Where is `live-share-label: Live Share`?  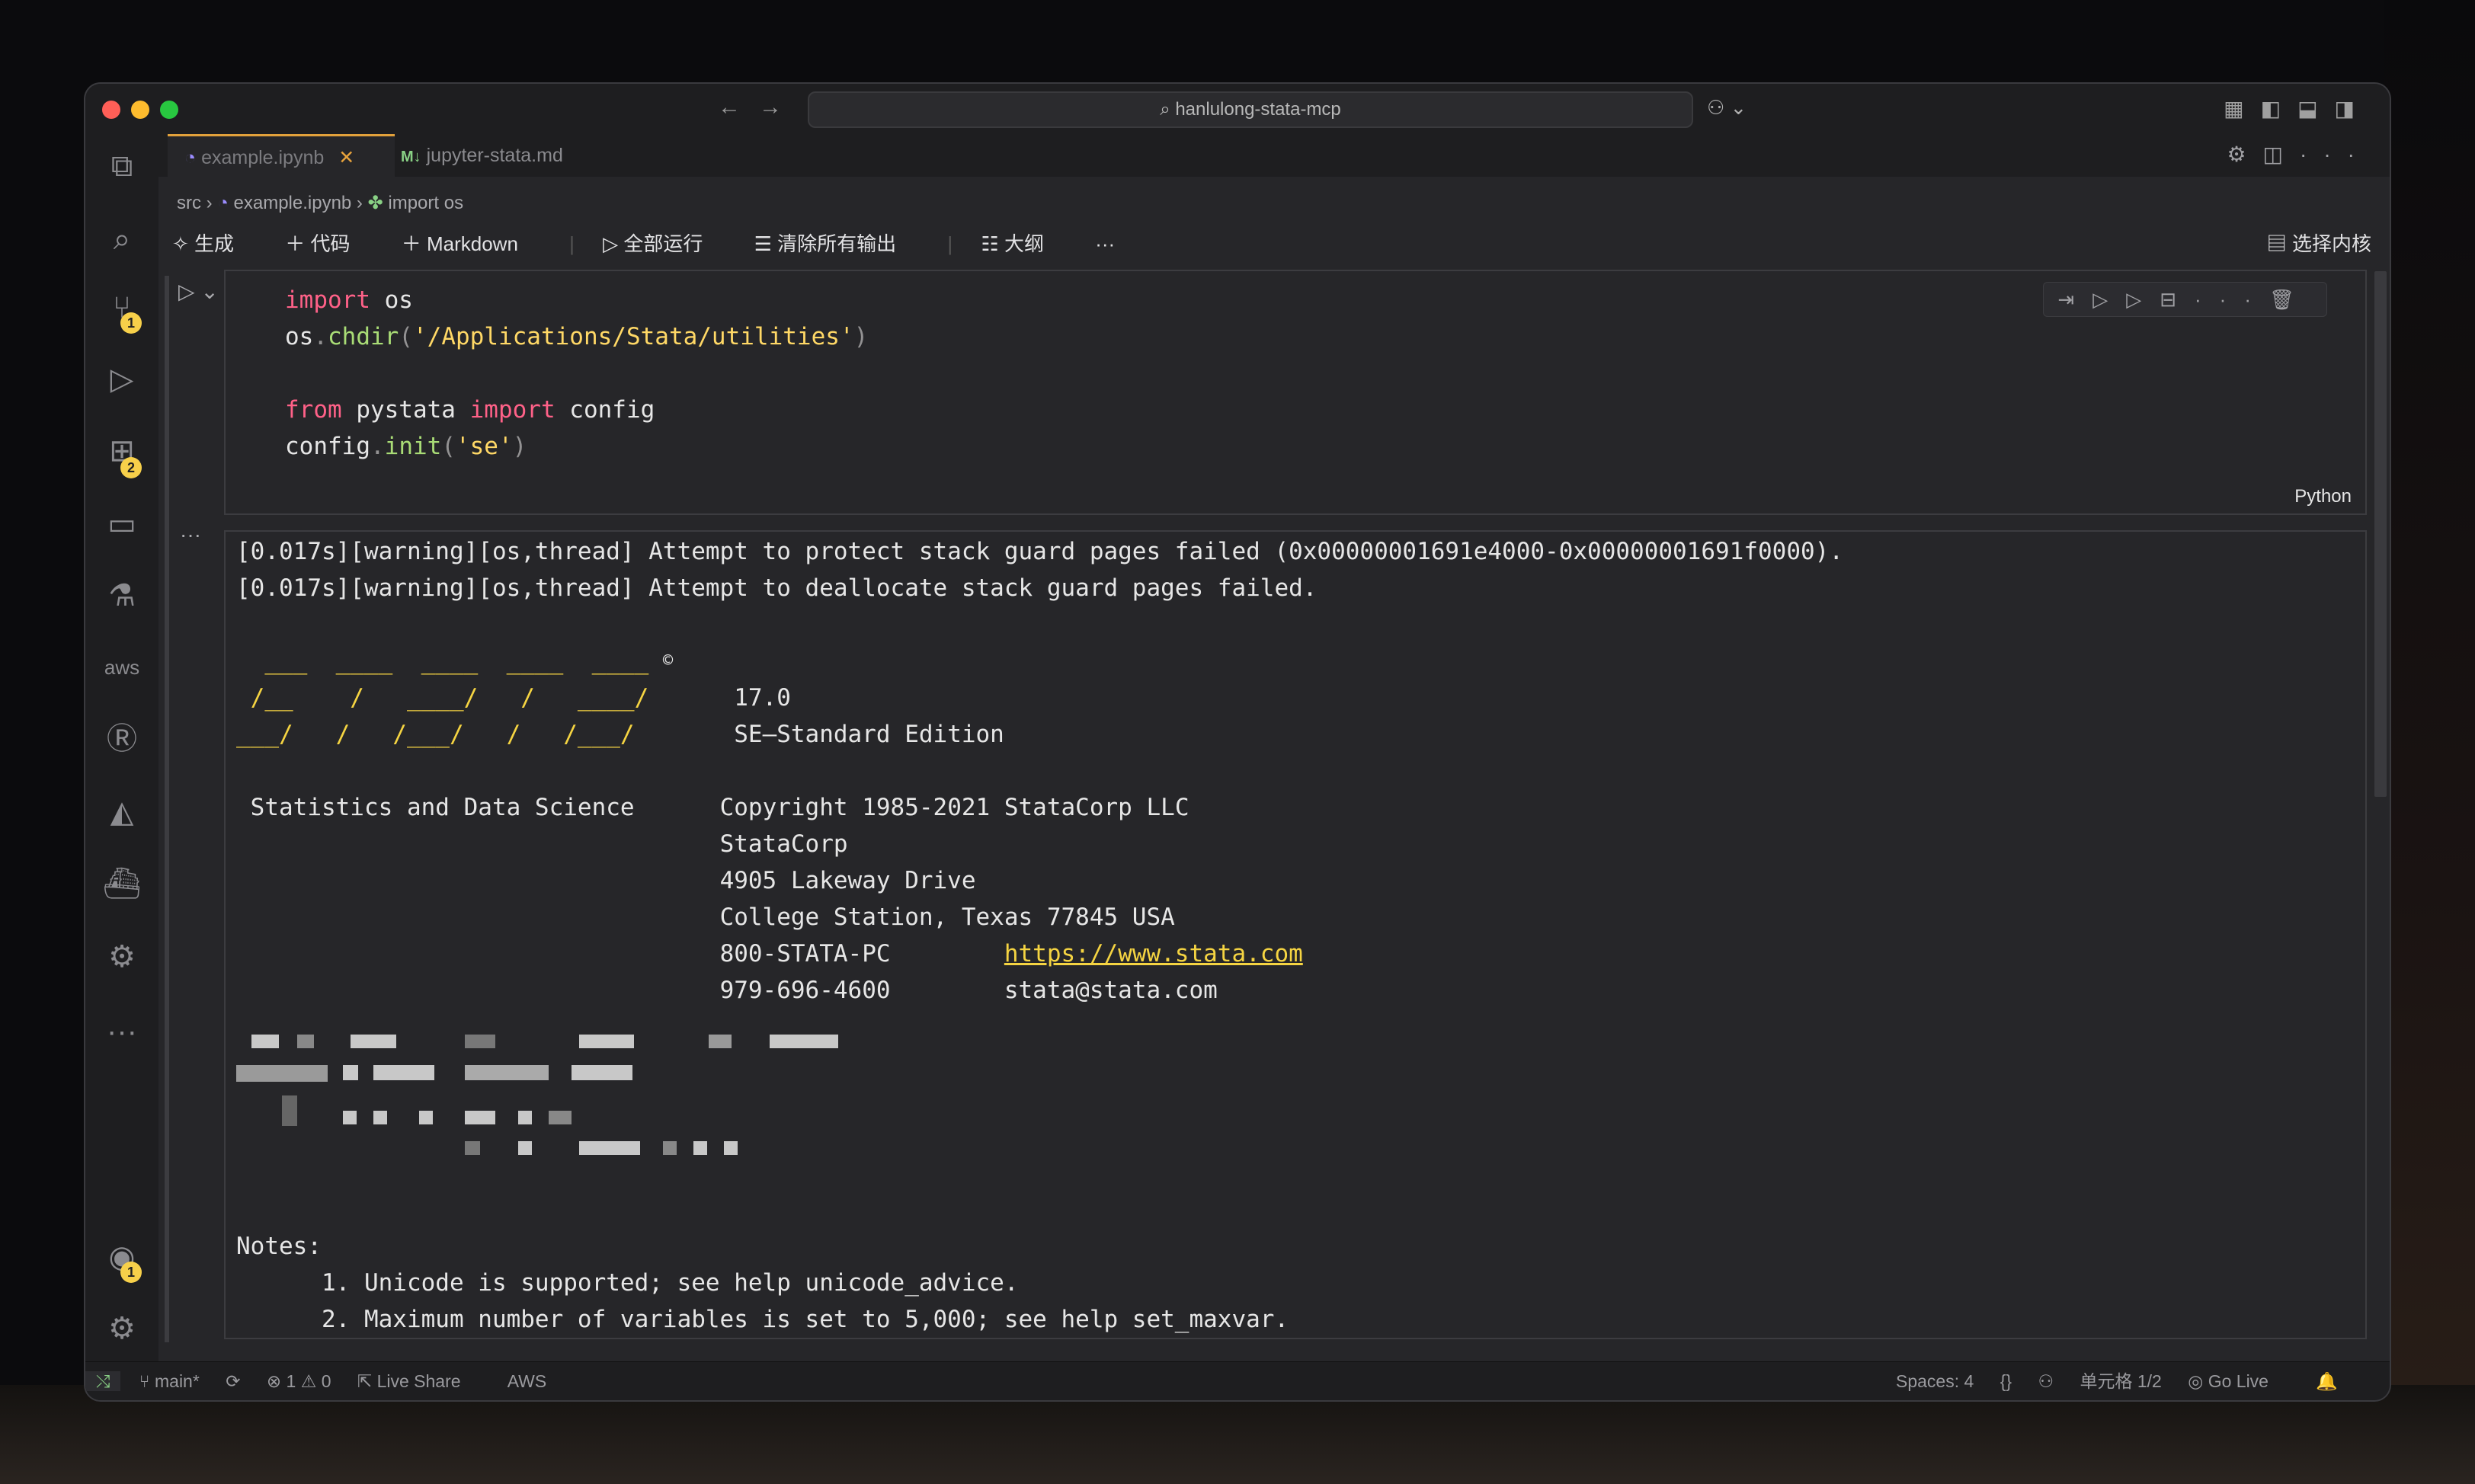
live-share-label: Live Share is located at coordinates (419, 1381).